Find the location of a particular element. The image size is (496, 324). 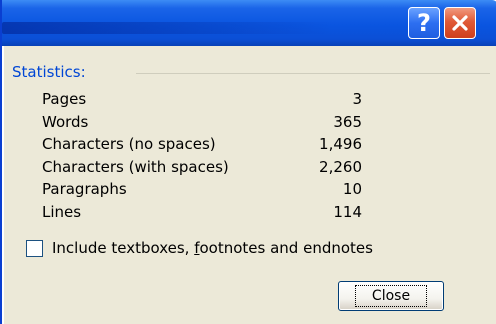

stat-label: Lines is located at coordinates (62, 211).